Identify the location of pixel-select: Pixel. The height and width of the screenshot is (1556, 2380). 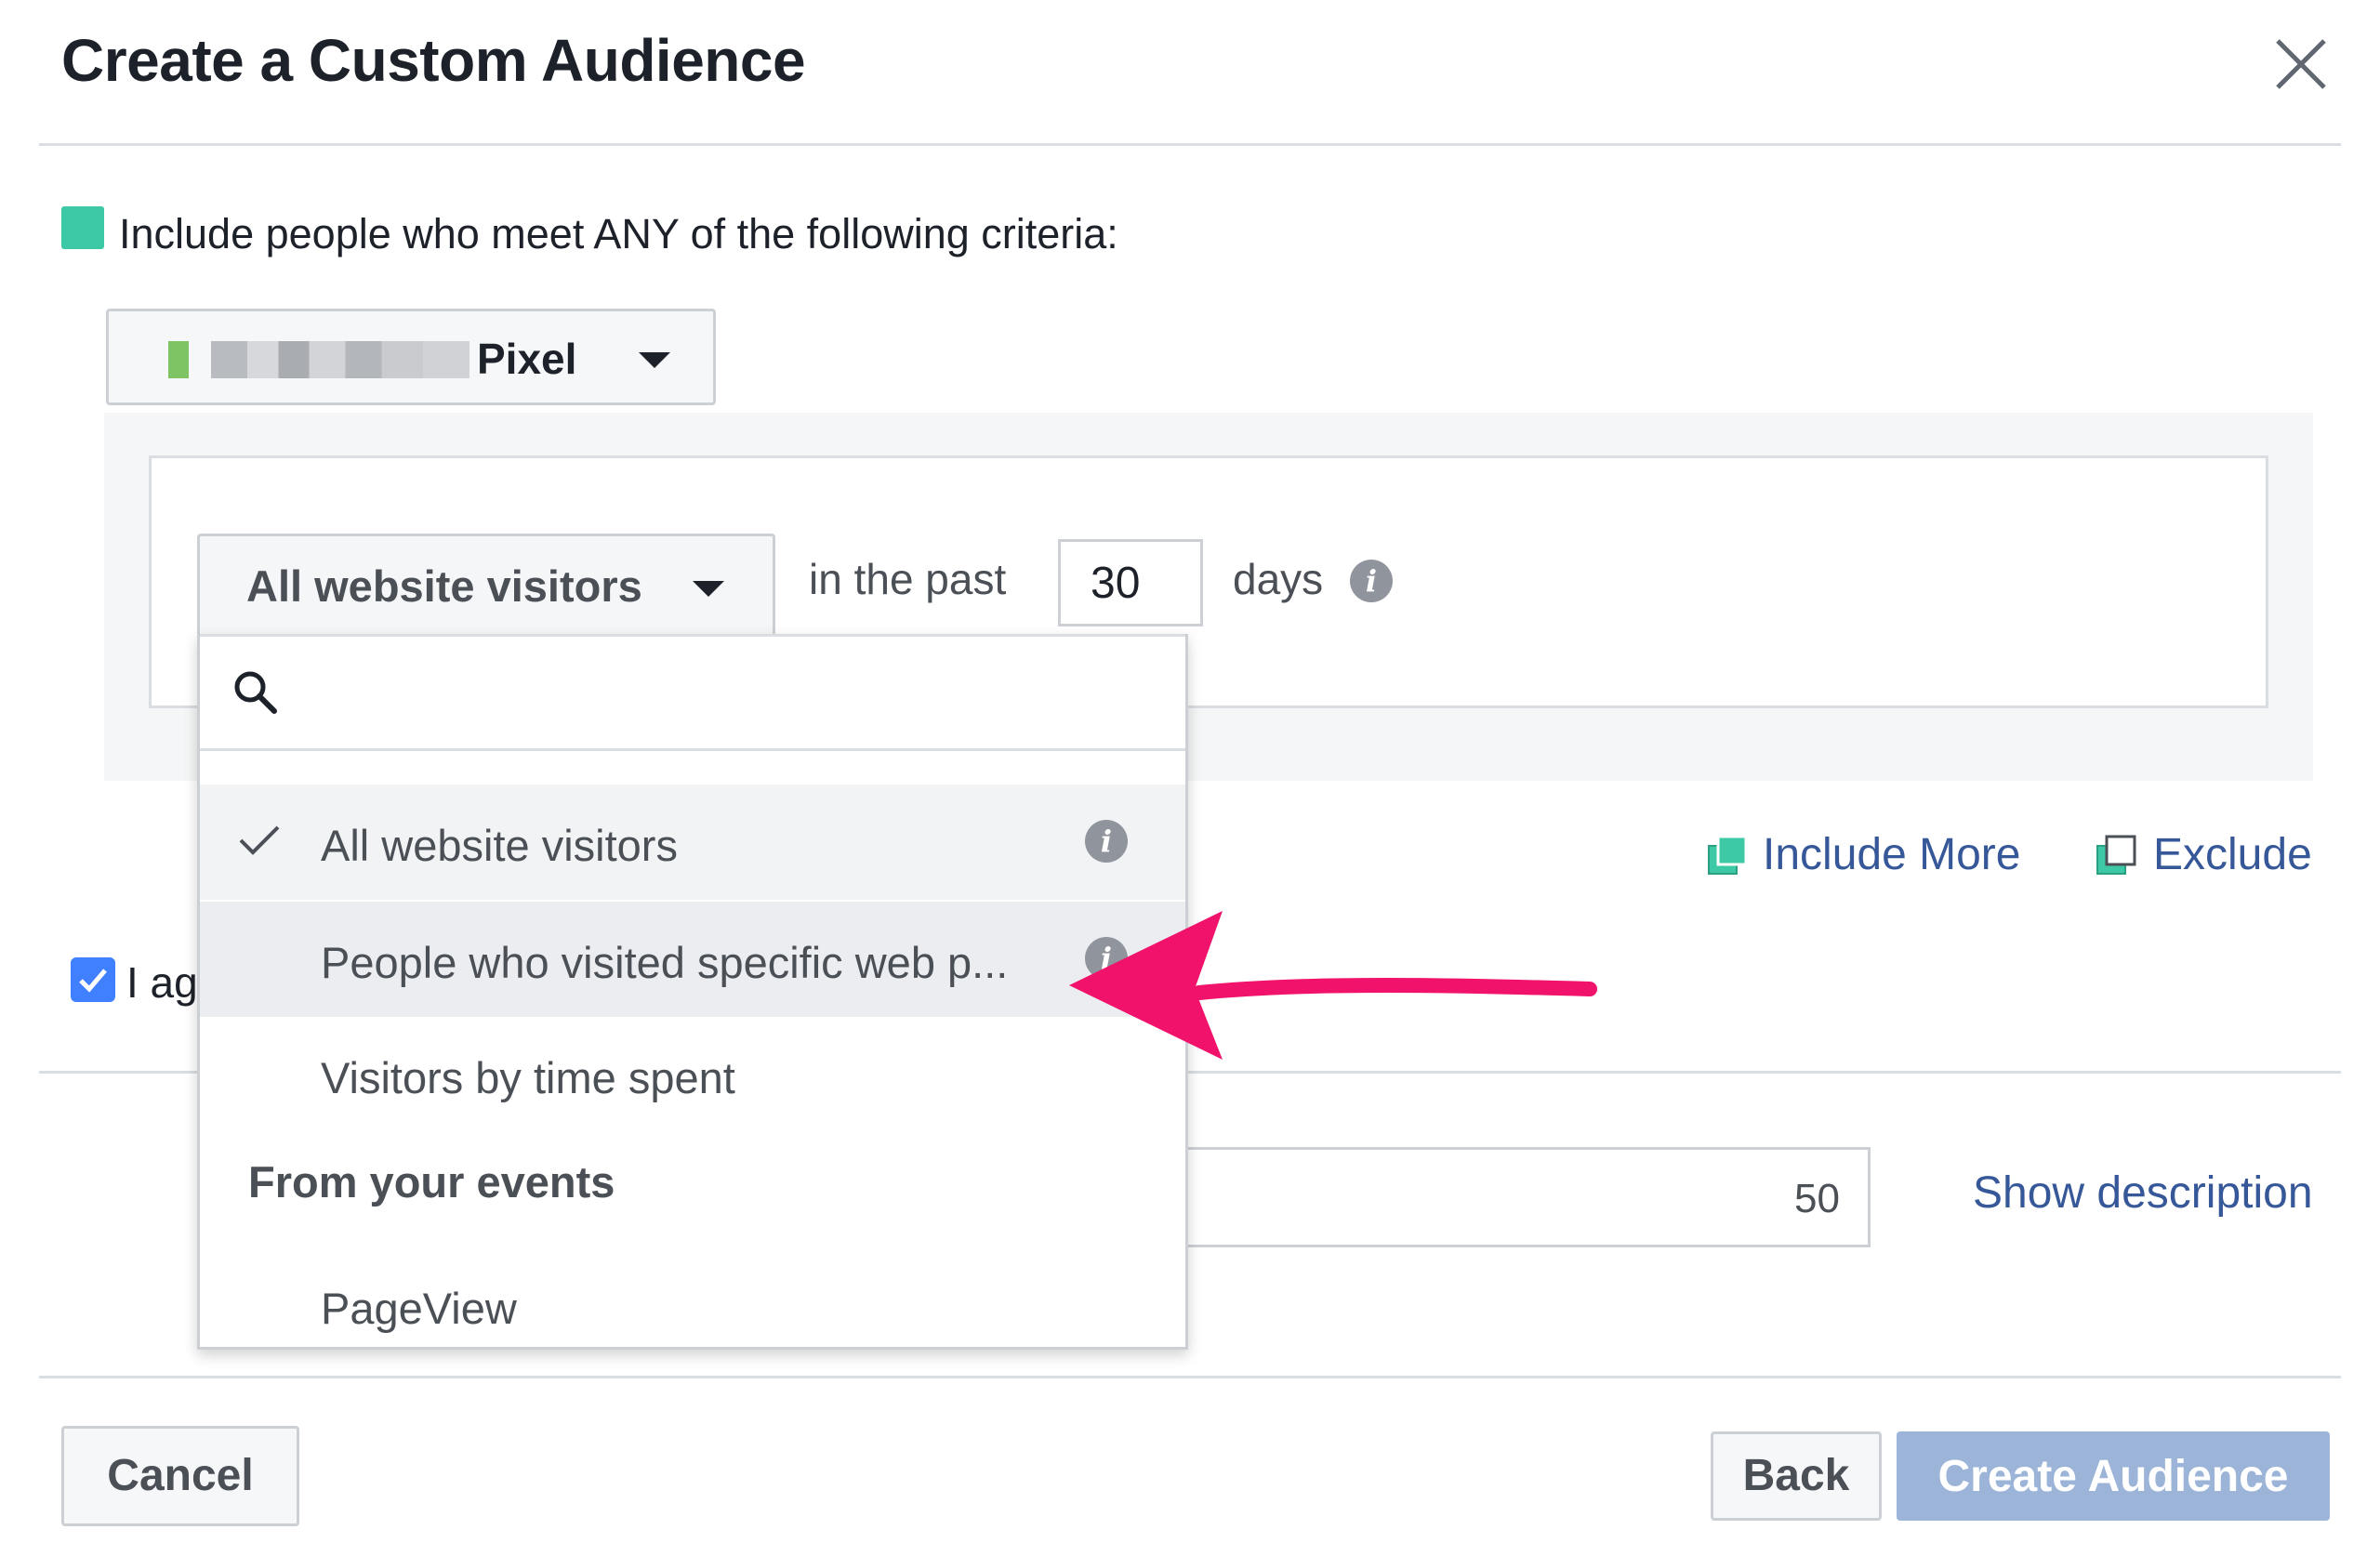
(411, 357).